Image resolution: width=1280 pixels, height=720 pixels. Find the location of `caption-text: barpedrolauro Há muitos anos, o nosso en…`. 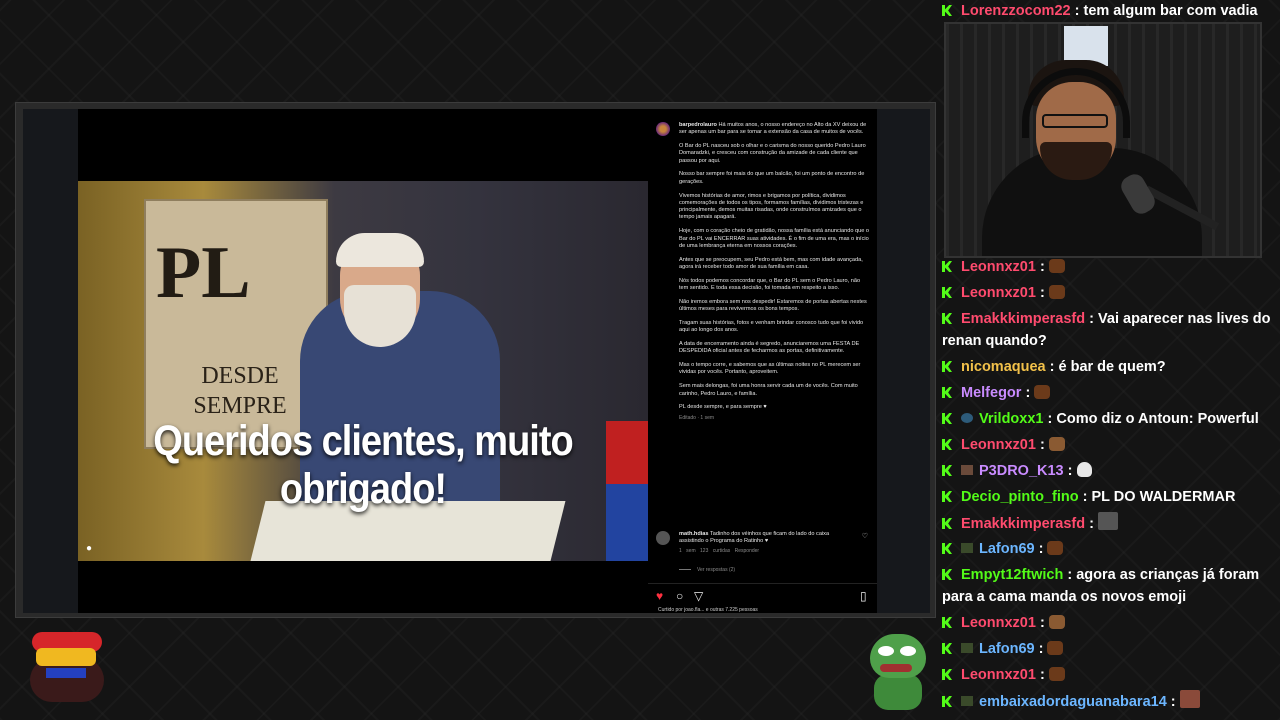

caption-text: barpedrolauro Há muitos anos, o nosso en… is located at coordinates (774, 272).